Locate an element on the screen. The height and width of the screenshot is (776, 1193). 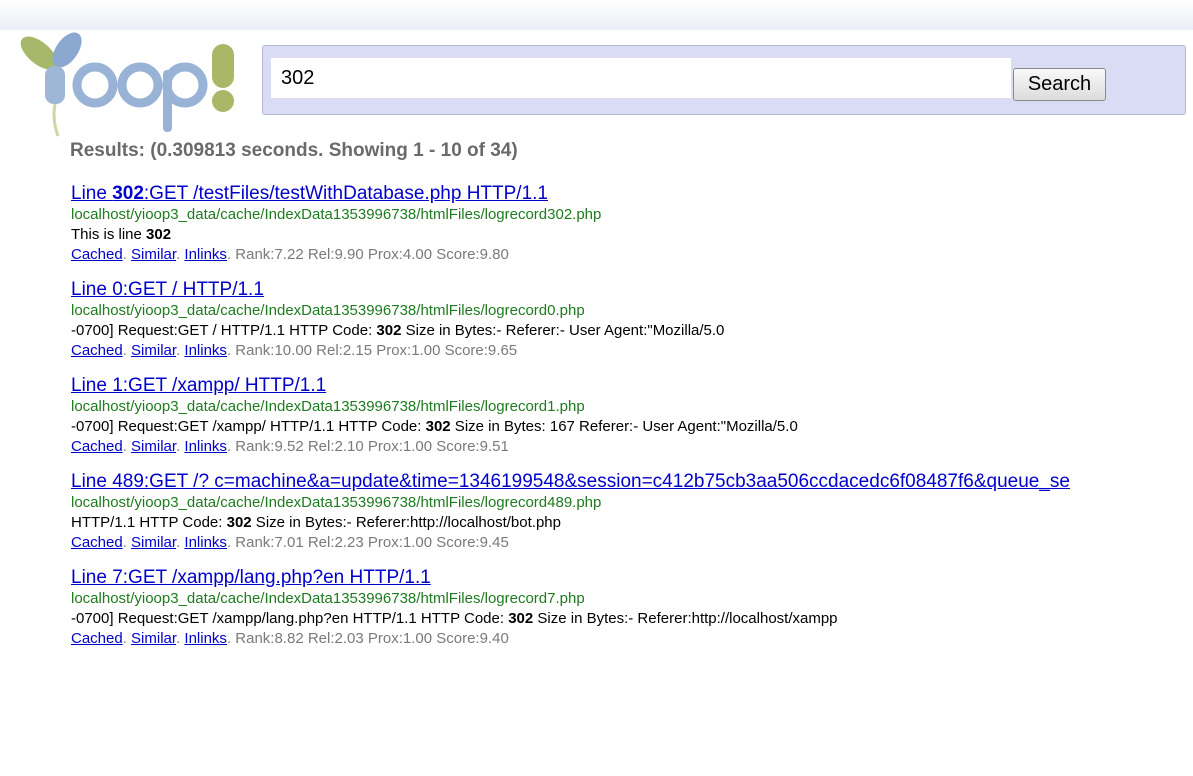
result-title-link: Line 1:GET /xampp/ HTTP/1.1 is located at coordinates (621, 385).